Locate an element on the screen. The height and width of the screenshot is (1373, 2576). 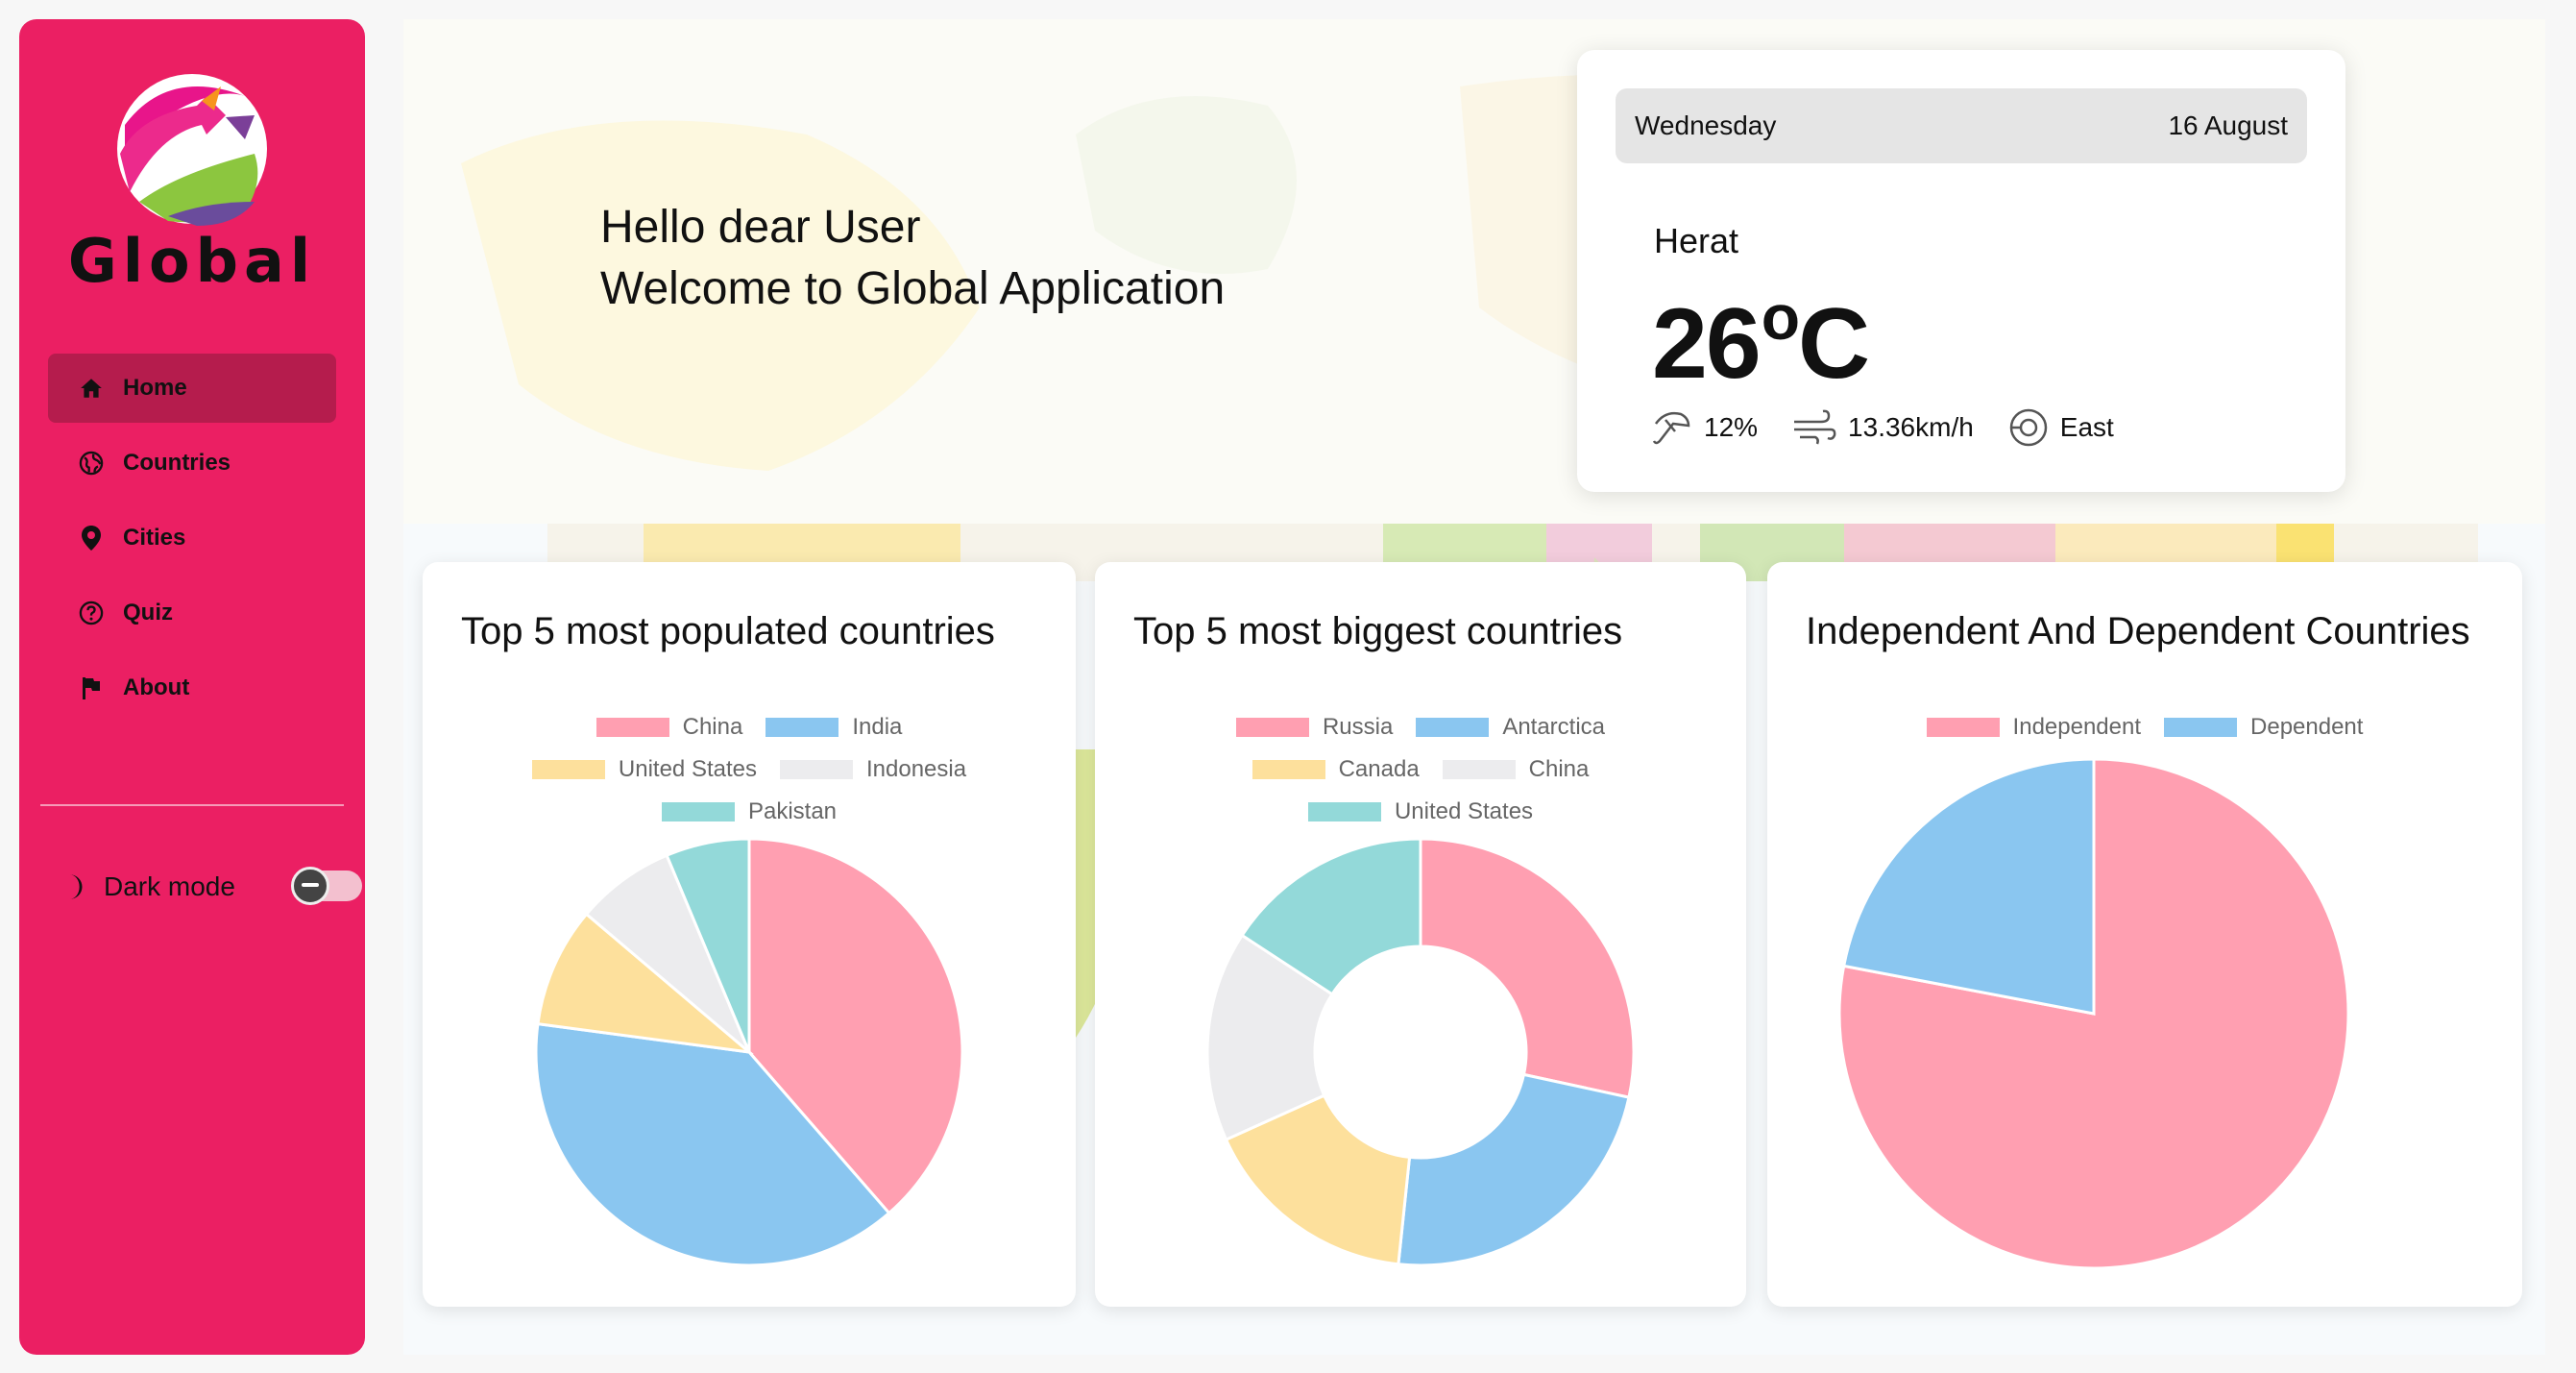
humidity-value: 12% is located at coordinates (1731, 427).